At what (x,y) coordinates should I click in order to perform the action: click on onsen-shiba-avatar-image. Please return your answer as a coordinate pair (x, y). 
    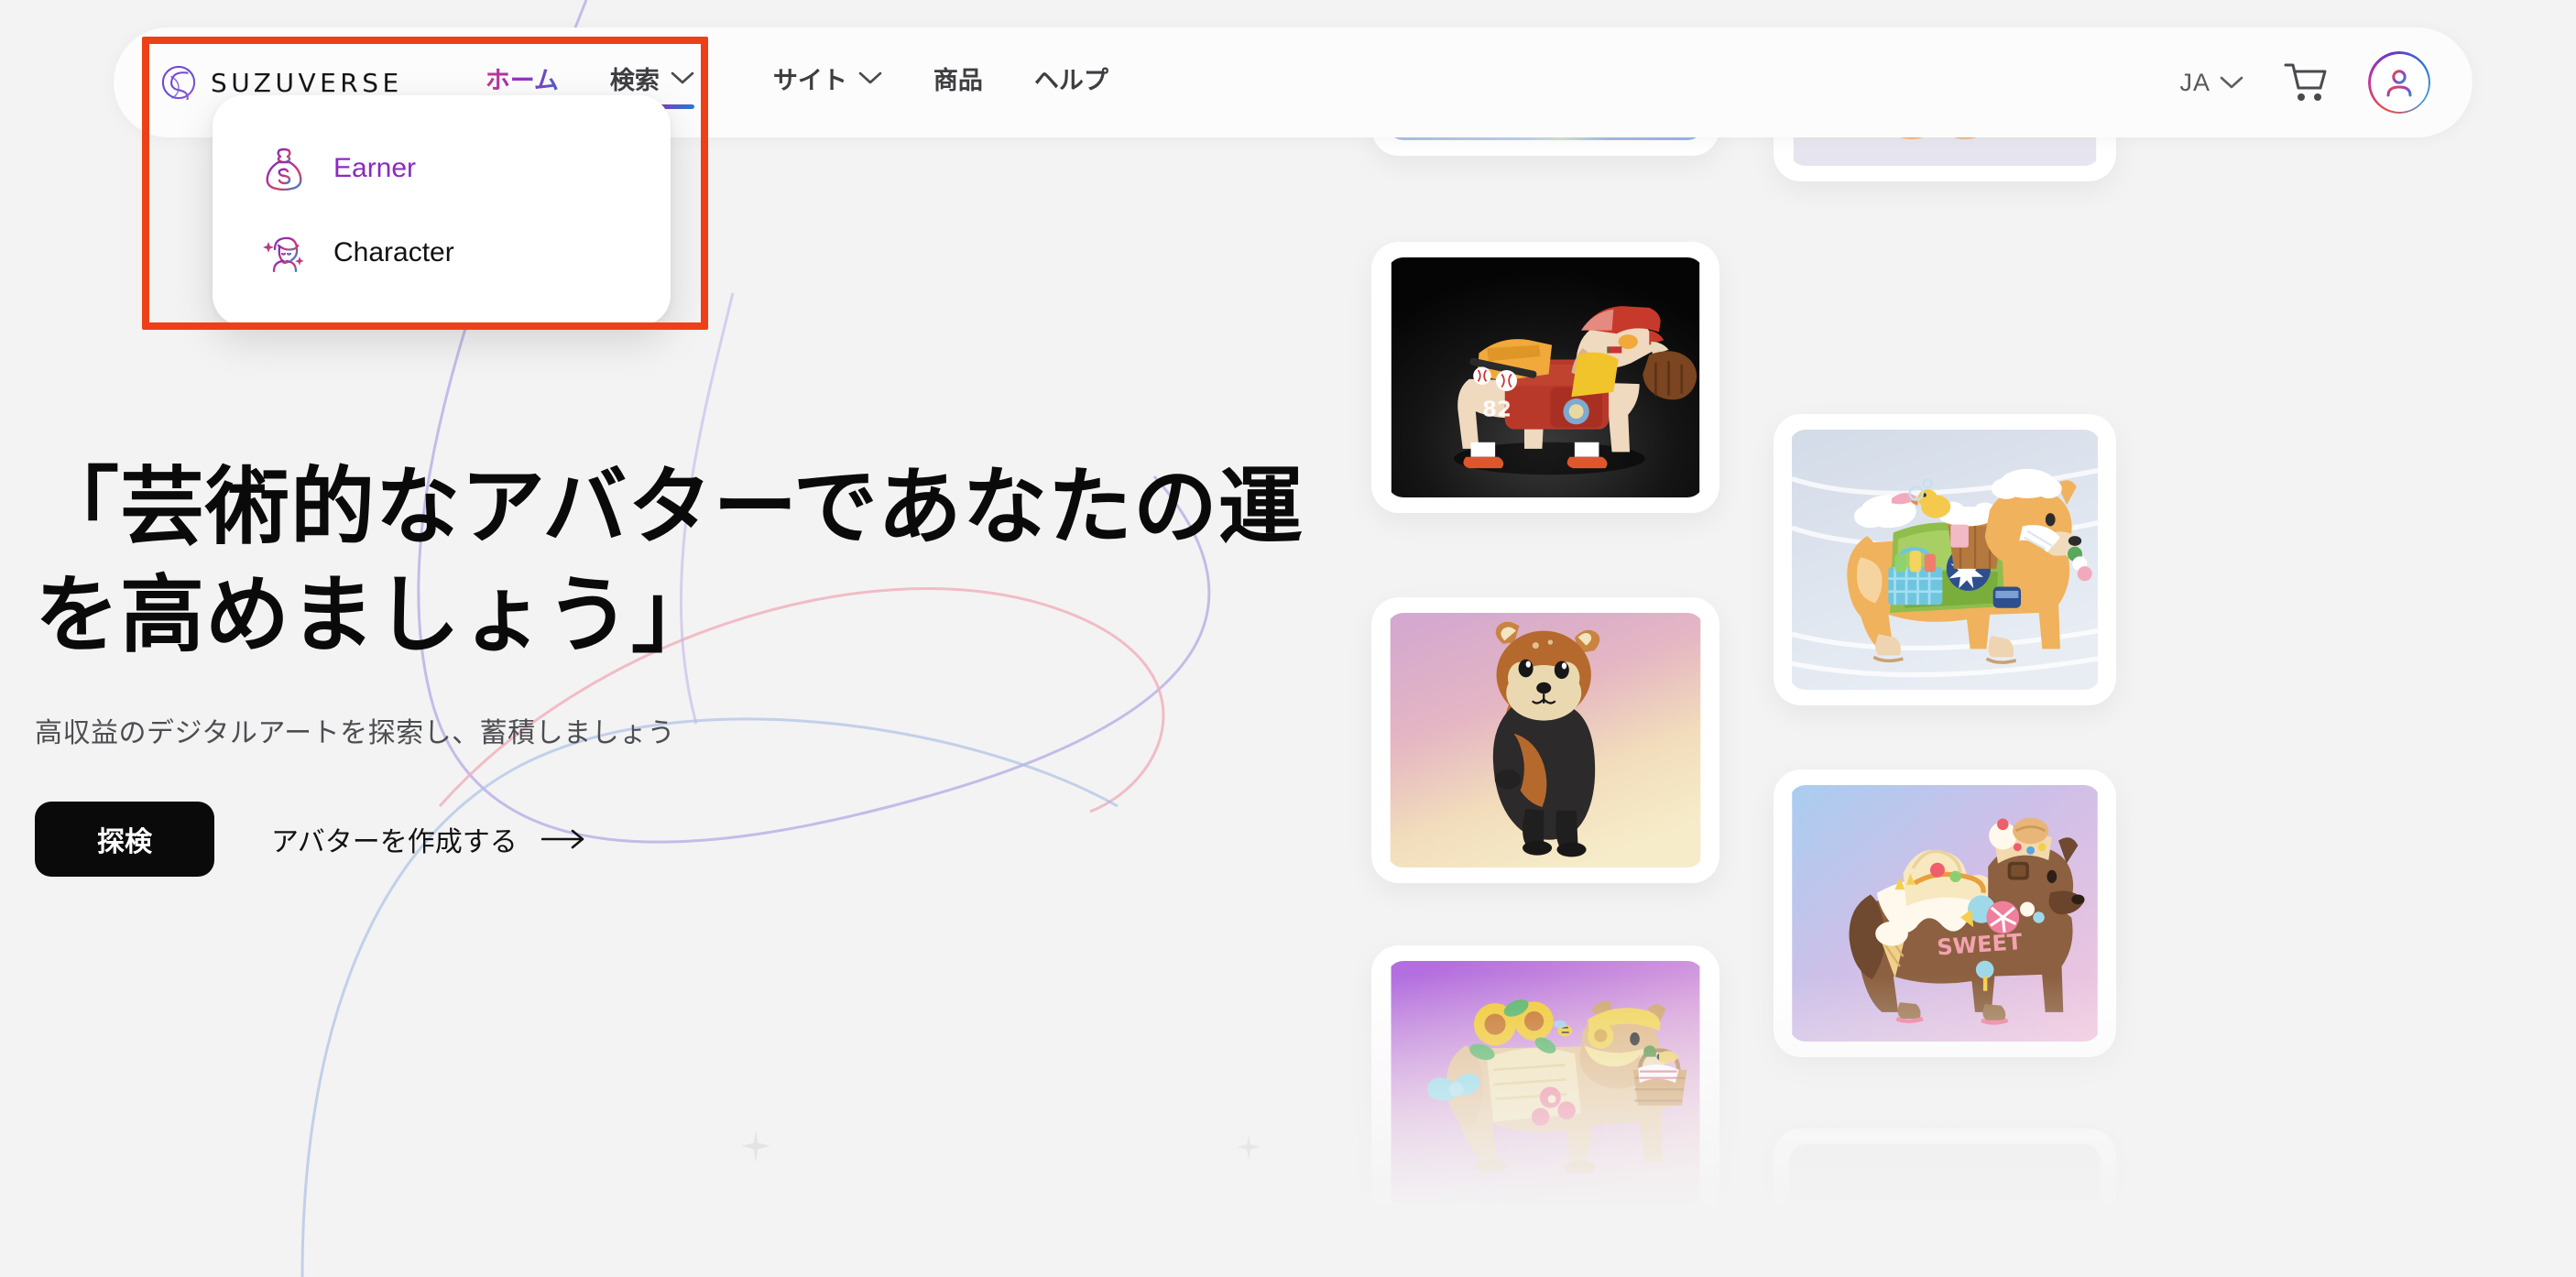
    Looking at the image, I should click on (1945, 560).